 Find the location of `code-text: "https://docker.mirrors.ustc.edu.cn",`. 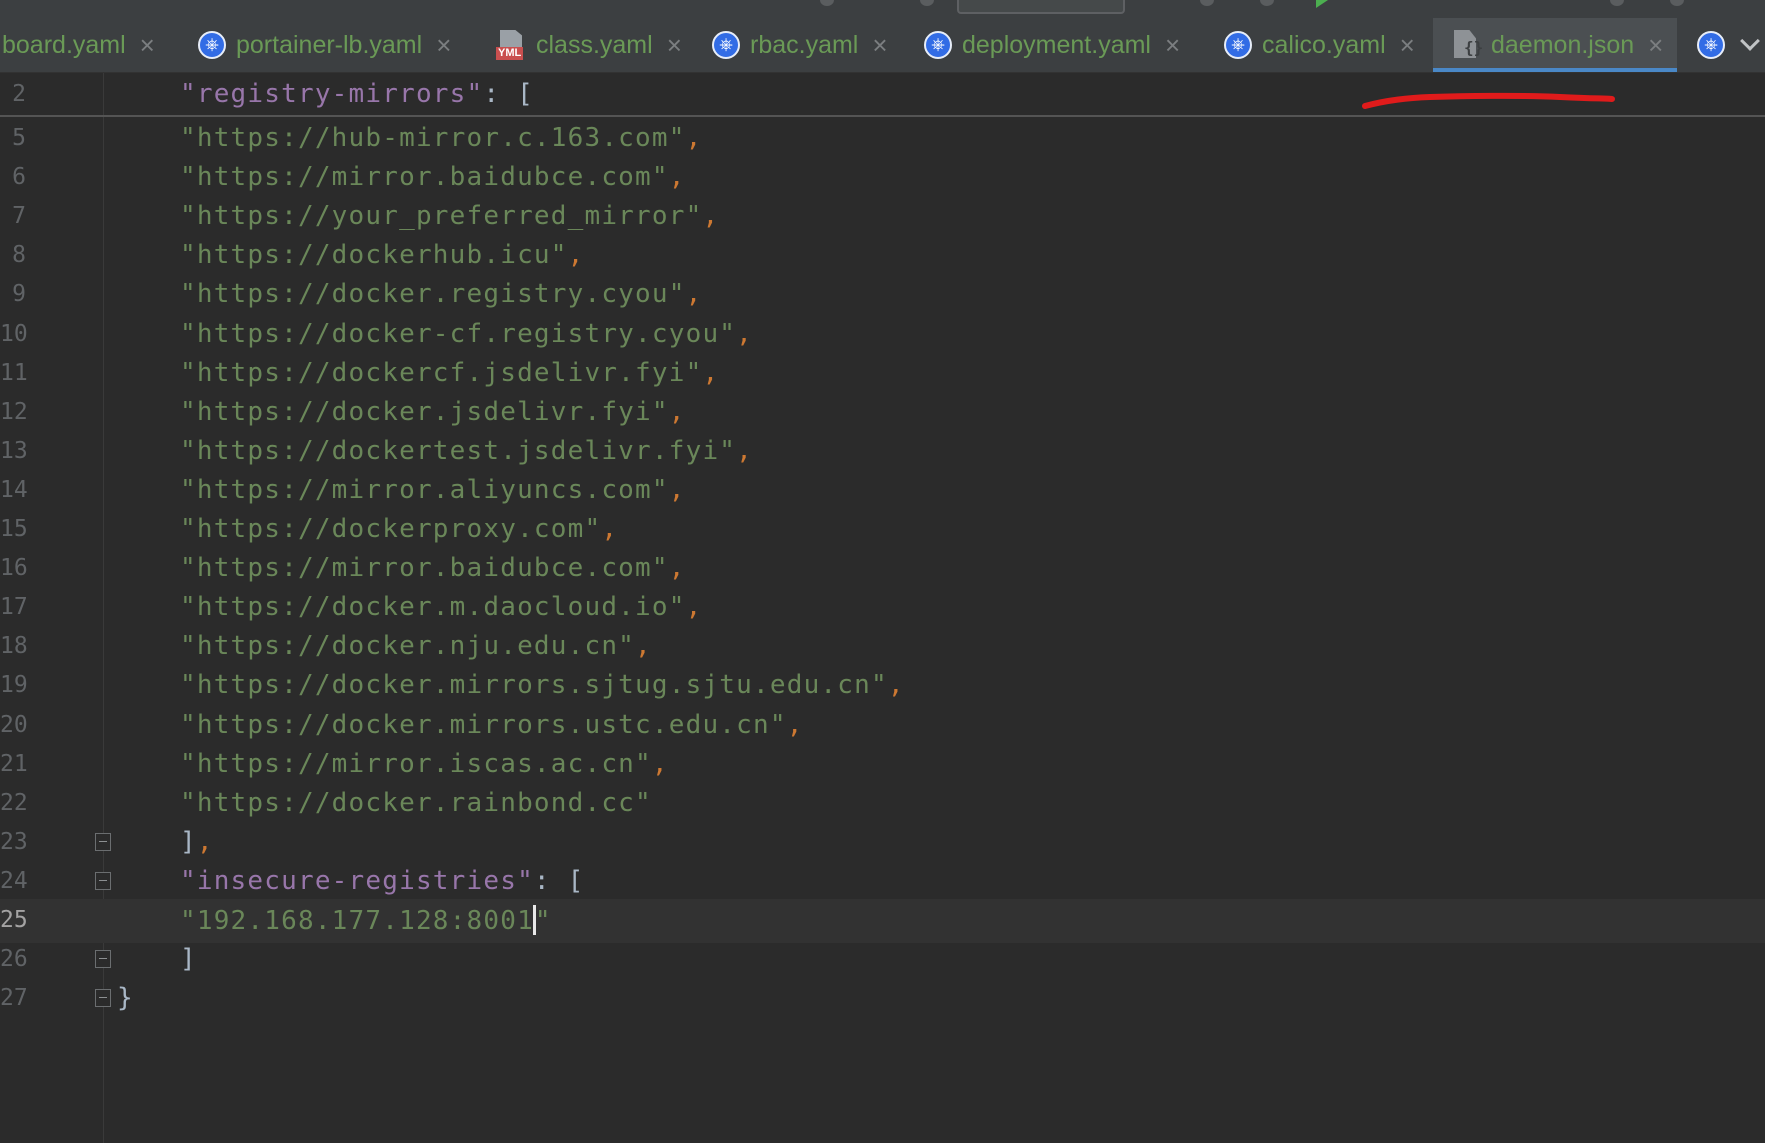

code-text: "https://docker.mirrors.ustc.edu.cn", is located at coordinates (492, 725).